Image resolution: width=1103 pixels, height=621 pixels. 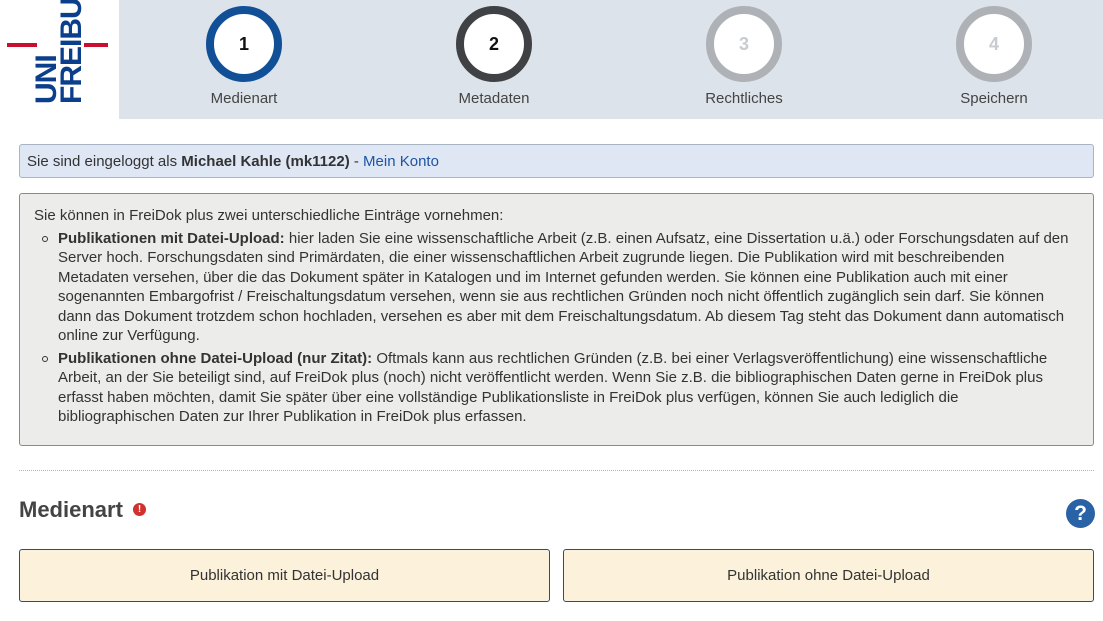 I want to click on step-medienart: 1 Medienart, so click(x=244, y=56).